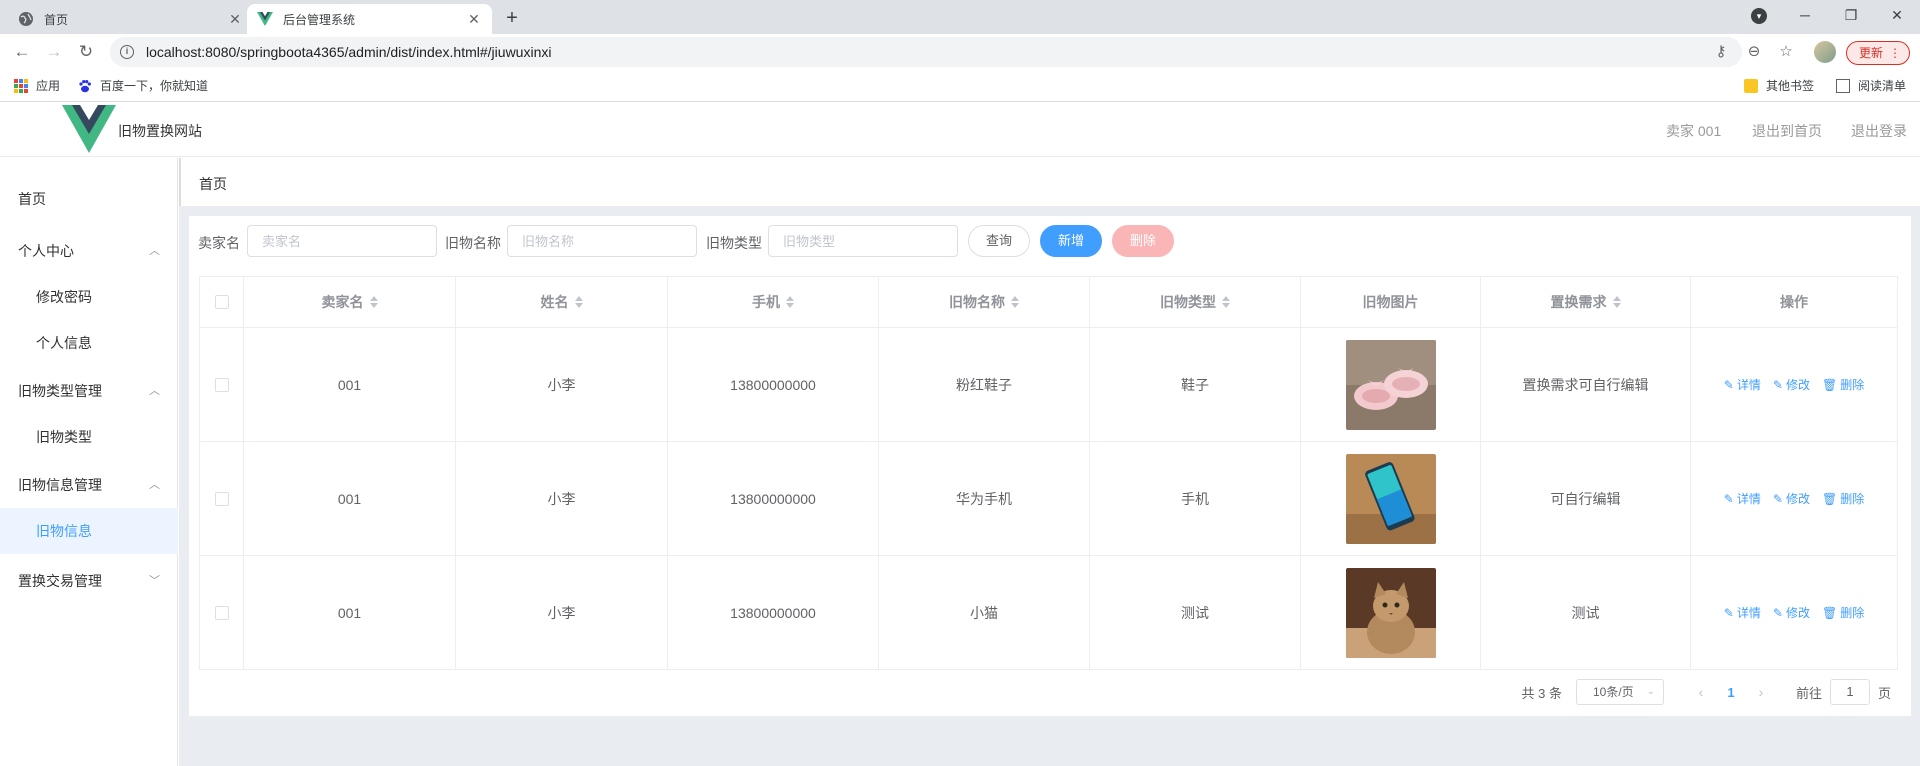 This screenshot has width=1920, height=766. I want to click on item-type-input, so click(863, 241).